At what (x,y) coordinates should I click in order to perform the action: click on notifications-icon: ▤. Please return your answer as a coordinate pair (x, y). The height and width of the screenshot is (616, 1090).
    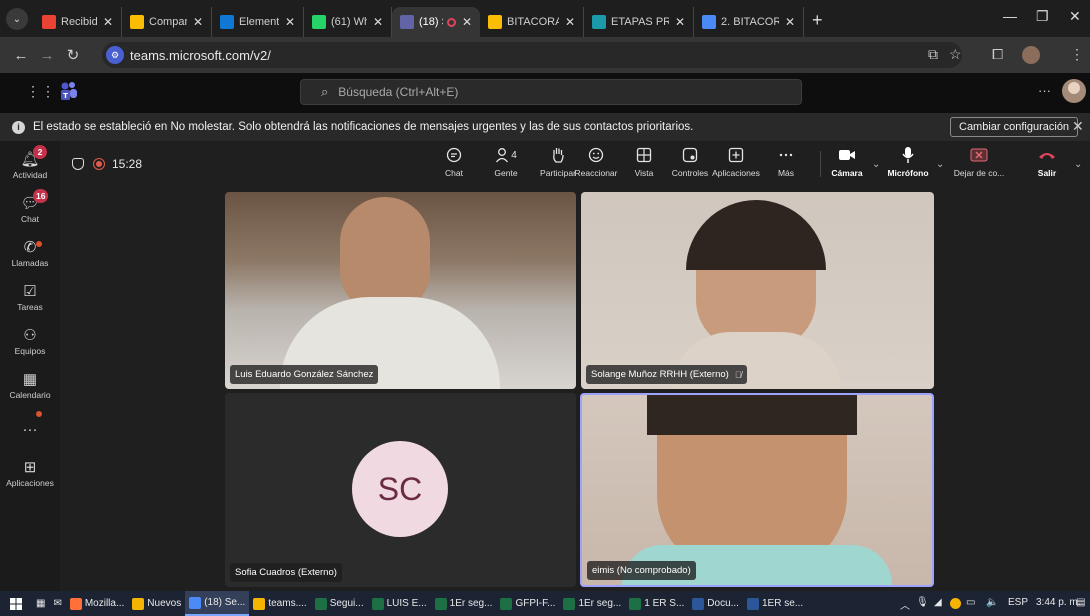
    Looking at the image, I should click on (1080, 602).